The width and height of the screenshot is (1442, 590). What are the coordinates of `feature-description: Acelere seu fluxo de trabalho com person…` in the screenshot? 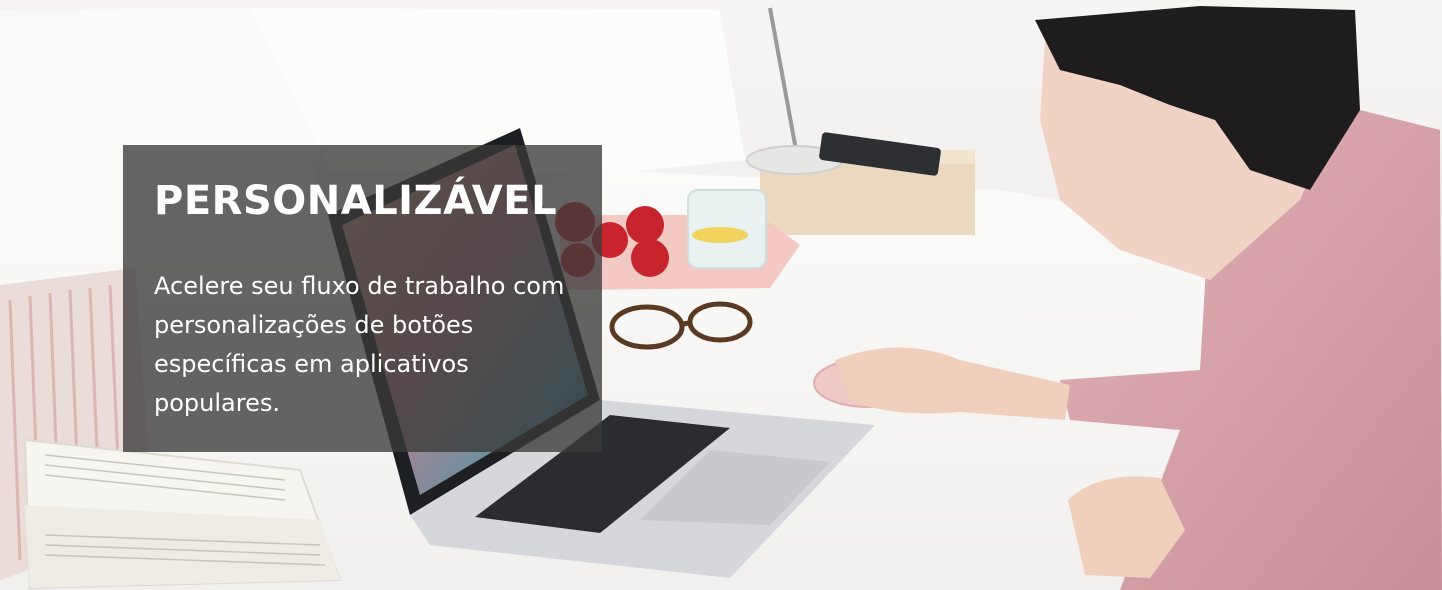 It's located at (359, 344).